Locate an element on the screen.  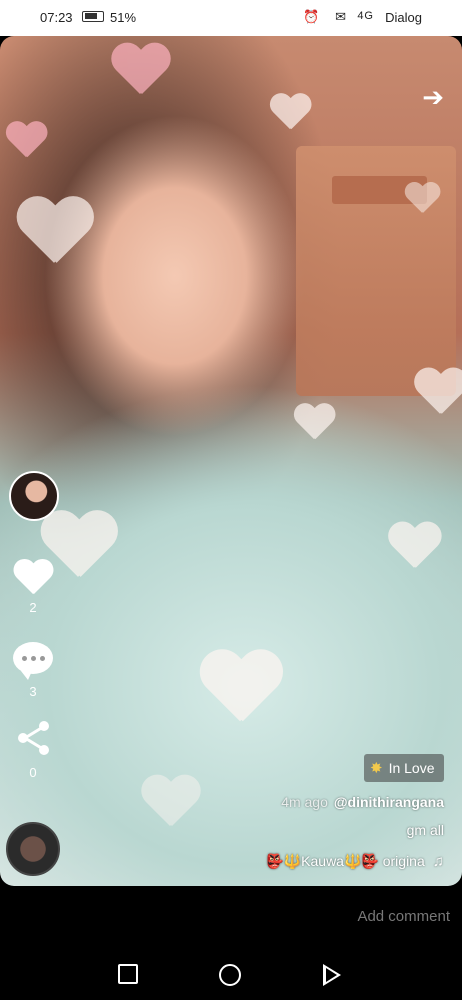
home-icon is located at coordinates (230, 975).